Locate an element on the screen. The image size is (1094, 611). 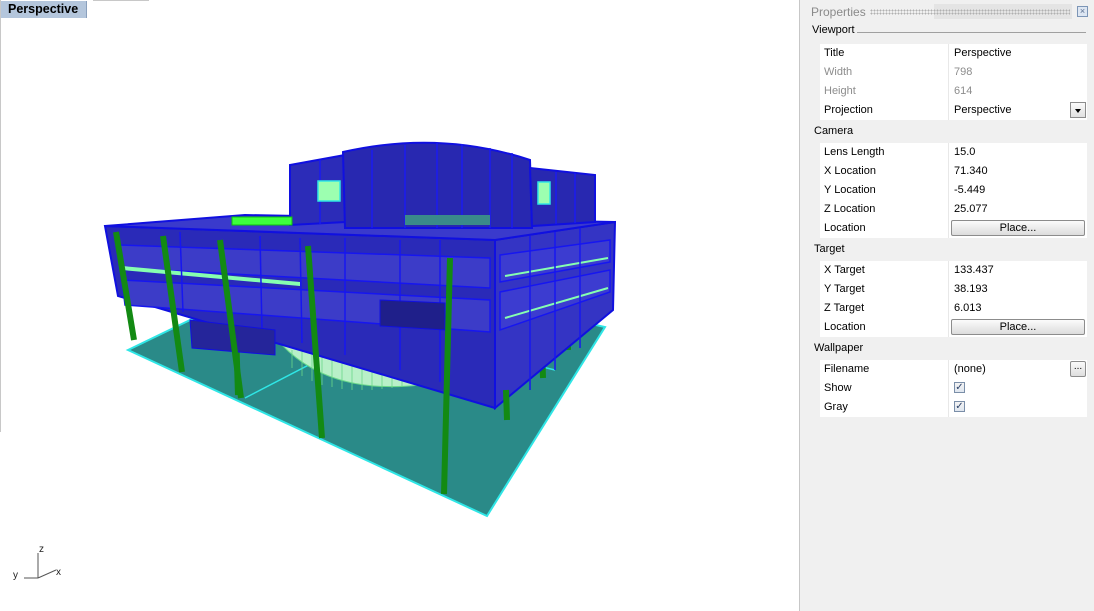
lens-length-label: Lens Length is located at coordinates (854, 152).